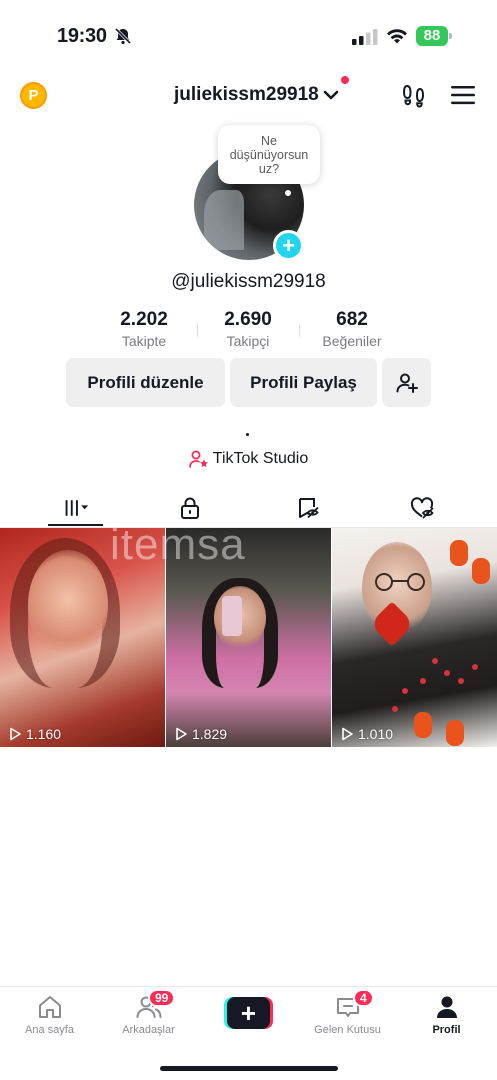 The width and height of the screenshot is (497, 1080). Describe the element at coordinates (347, 1014) in the screenshot. I see `nav-inbox: Gelen Kutusu` at that location.